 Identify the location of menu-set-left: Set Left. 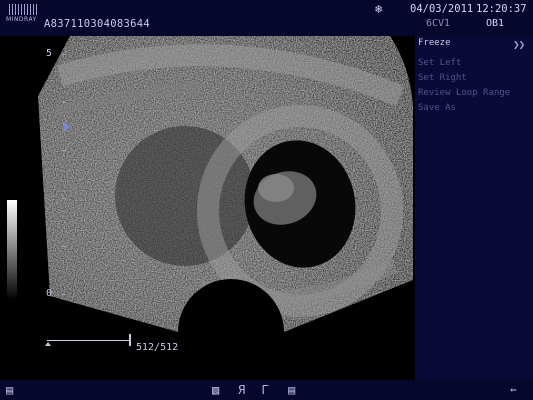
(439, 63).